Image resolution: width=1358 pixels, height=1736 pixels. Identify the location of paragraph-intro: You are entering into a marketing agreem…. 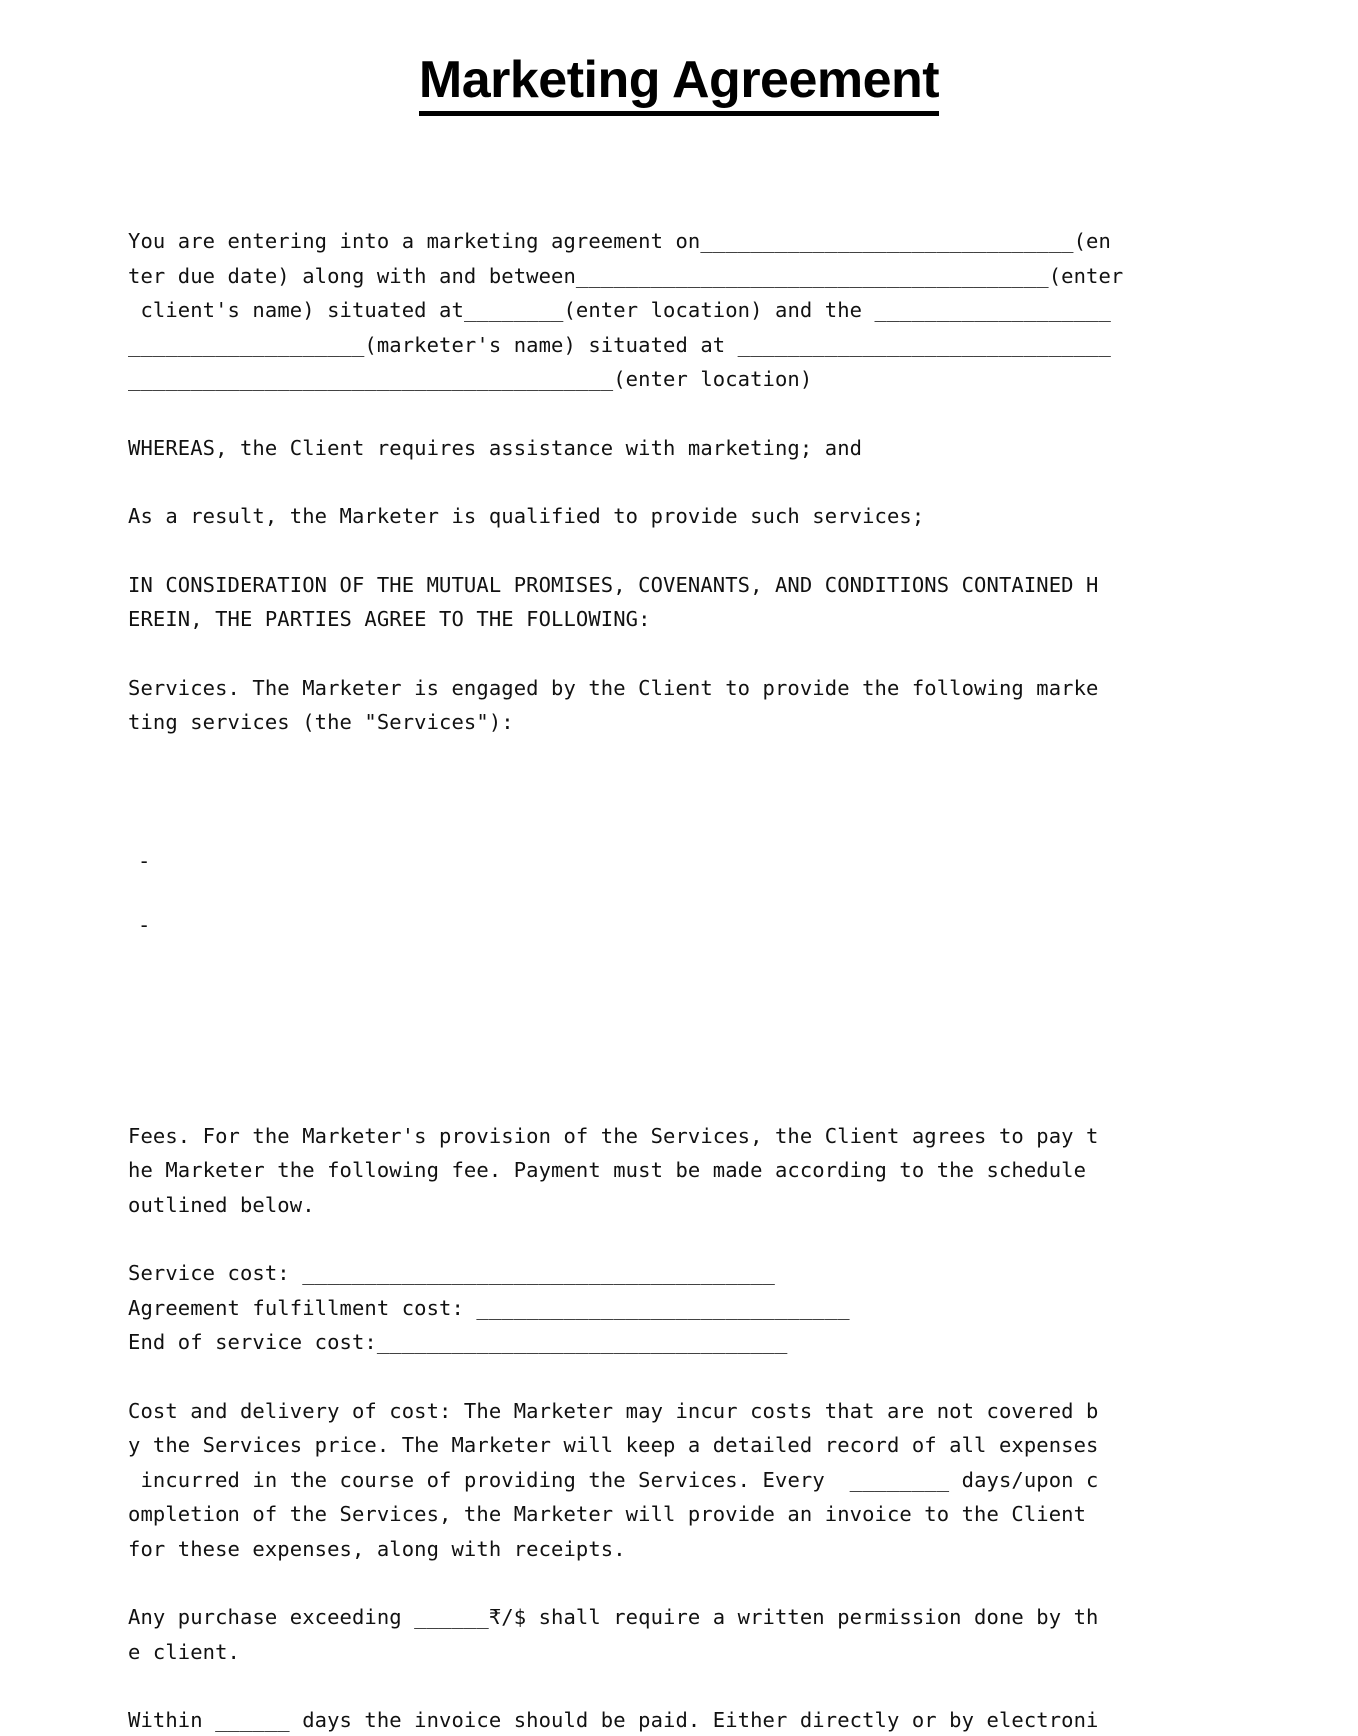
(626, 310).